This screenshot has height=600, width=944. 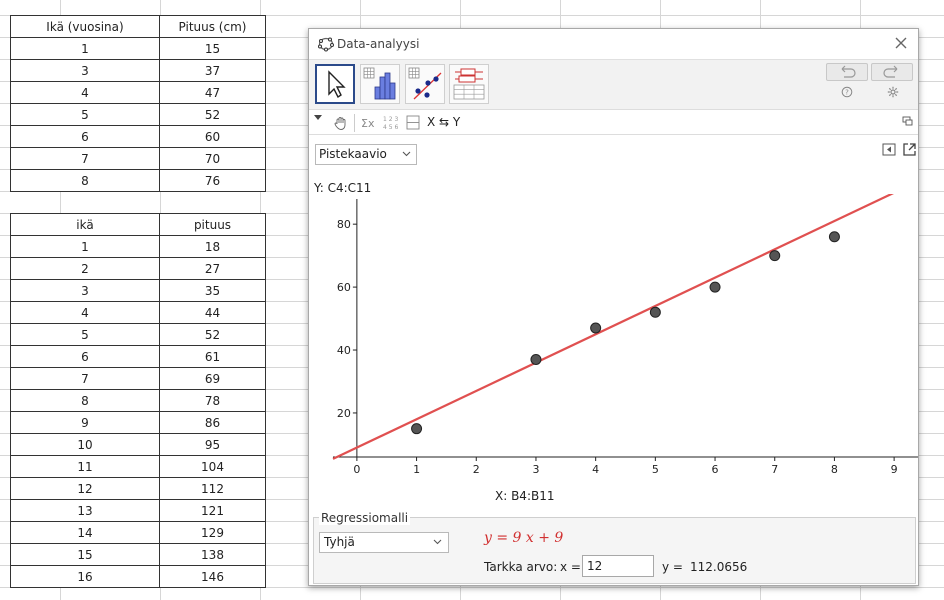 I want to click on table2-cell: 14, so click(x=85, y=532).